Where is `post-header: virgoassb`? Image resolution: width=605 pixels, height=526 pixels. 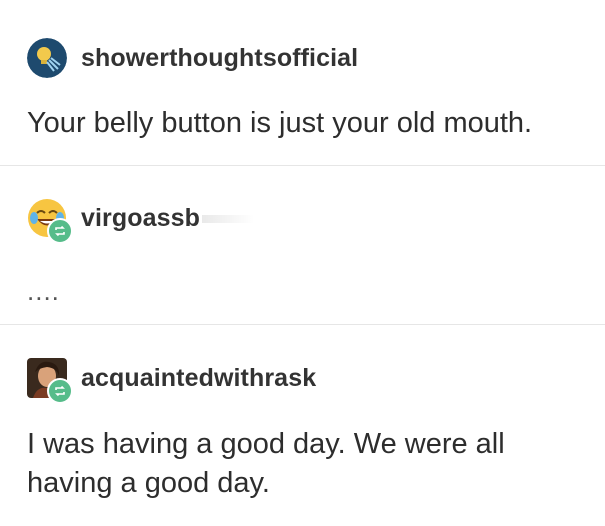
post-header: virgoassb is located at coordinates (141, 220).